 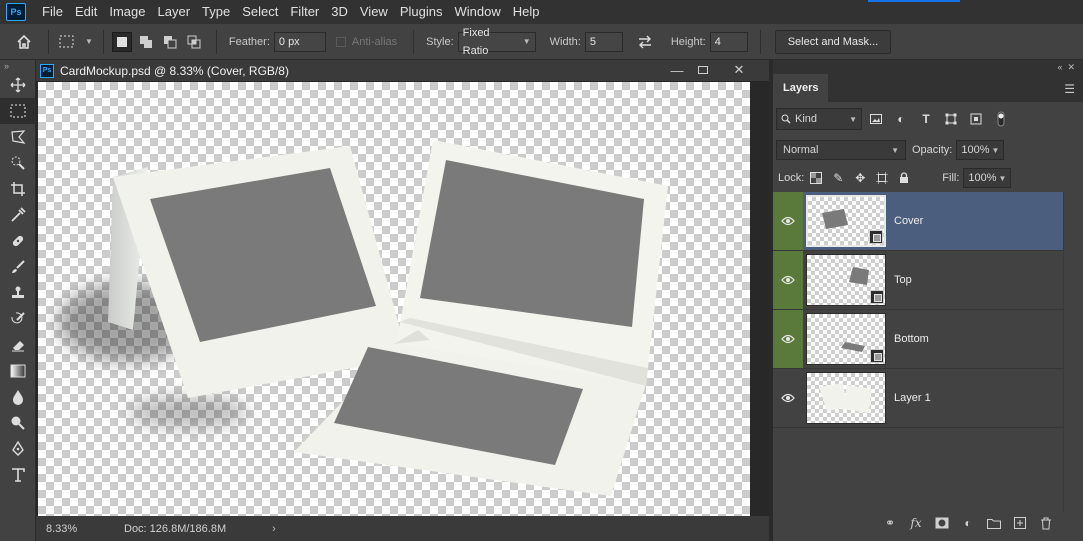 What do you see at coordinates (838, 178) in the screenshot?
I see `lock-pixels-icon: ✎` at bounding box center [838, 178].